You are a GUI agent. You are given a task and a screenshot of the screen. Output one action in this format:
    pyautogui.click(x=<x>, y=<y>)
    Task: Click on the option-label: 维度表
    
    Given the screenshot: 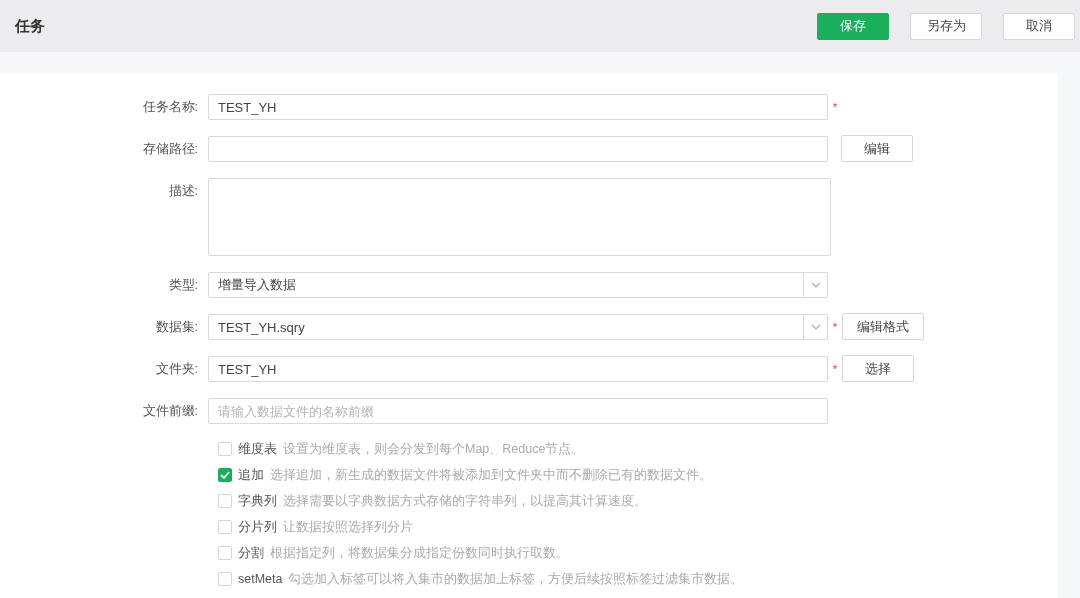 What is the action you would take?
    pyautogui.click(x=257, y=449)
    